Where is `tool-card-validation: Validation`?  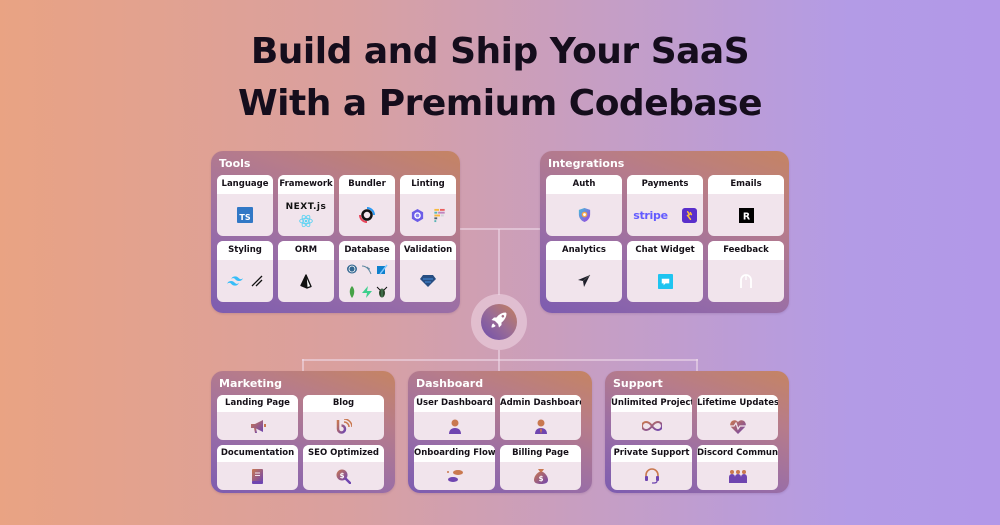
tool-card-validation: Validation is located at coordinates (428, 271).